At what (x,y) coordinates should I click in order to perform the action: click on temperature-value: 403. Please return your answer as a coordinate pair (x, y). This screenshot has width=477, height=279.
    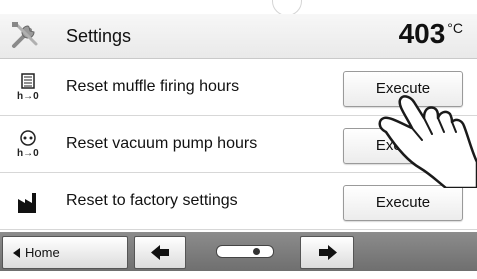
    Looking at the image, I should click on (422, 33).